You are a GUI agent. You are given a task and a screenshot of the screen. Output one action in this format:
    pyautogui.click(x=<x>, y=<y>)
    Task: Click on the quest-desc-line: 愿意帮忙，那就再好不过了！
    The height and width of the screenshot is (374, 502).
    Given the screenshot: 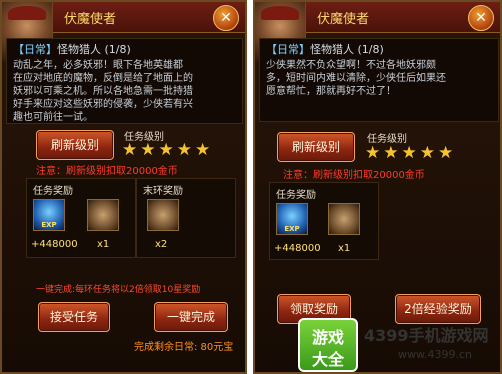 What is the action you would take?
    pyautogui.click(x=331, y=91)
    